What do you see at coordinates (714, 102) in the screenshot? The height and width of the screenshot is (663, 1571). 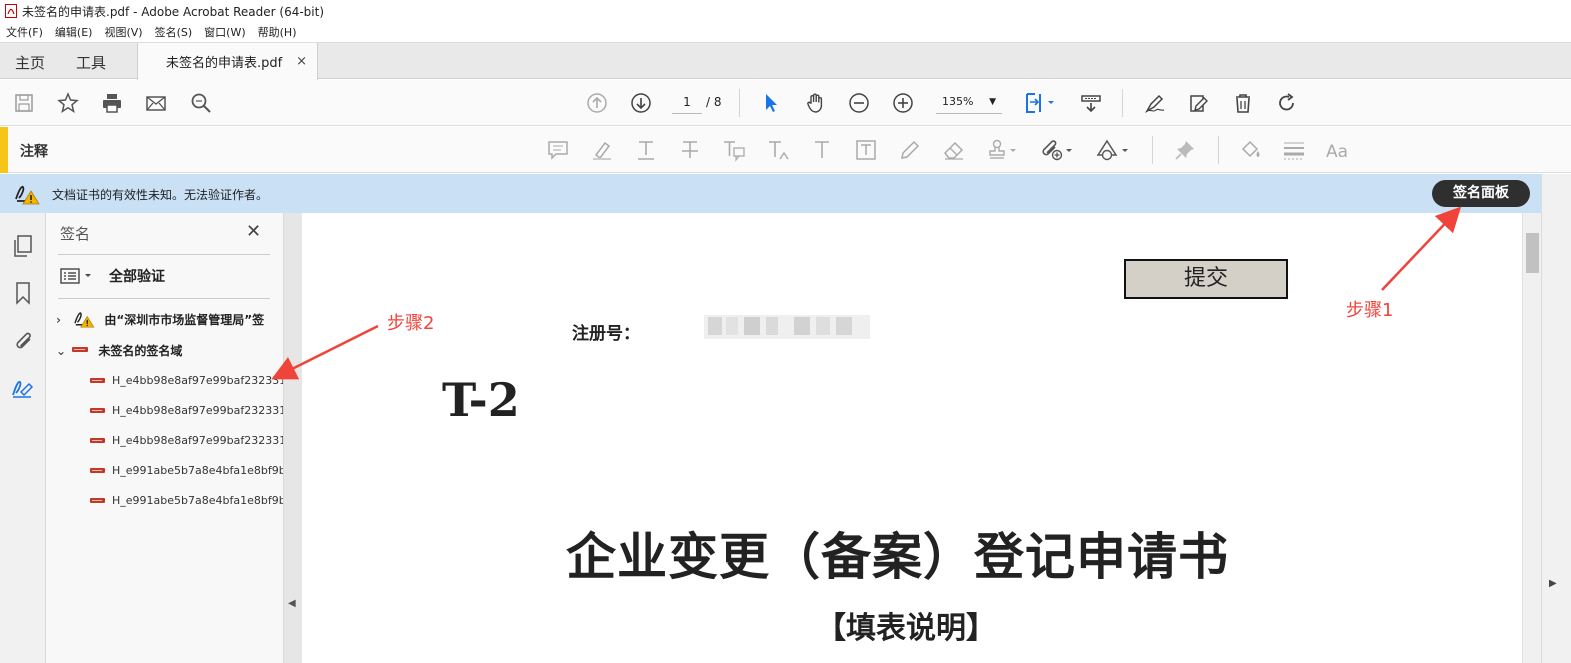 I see `page-total: / 8` at bounding box center [714, 102].